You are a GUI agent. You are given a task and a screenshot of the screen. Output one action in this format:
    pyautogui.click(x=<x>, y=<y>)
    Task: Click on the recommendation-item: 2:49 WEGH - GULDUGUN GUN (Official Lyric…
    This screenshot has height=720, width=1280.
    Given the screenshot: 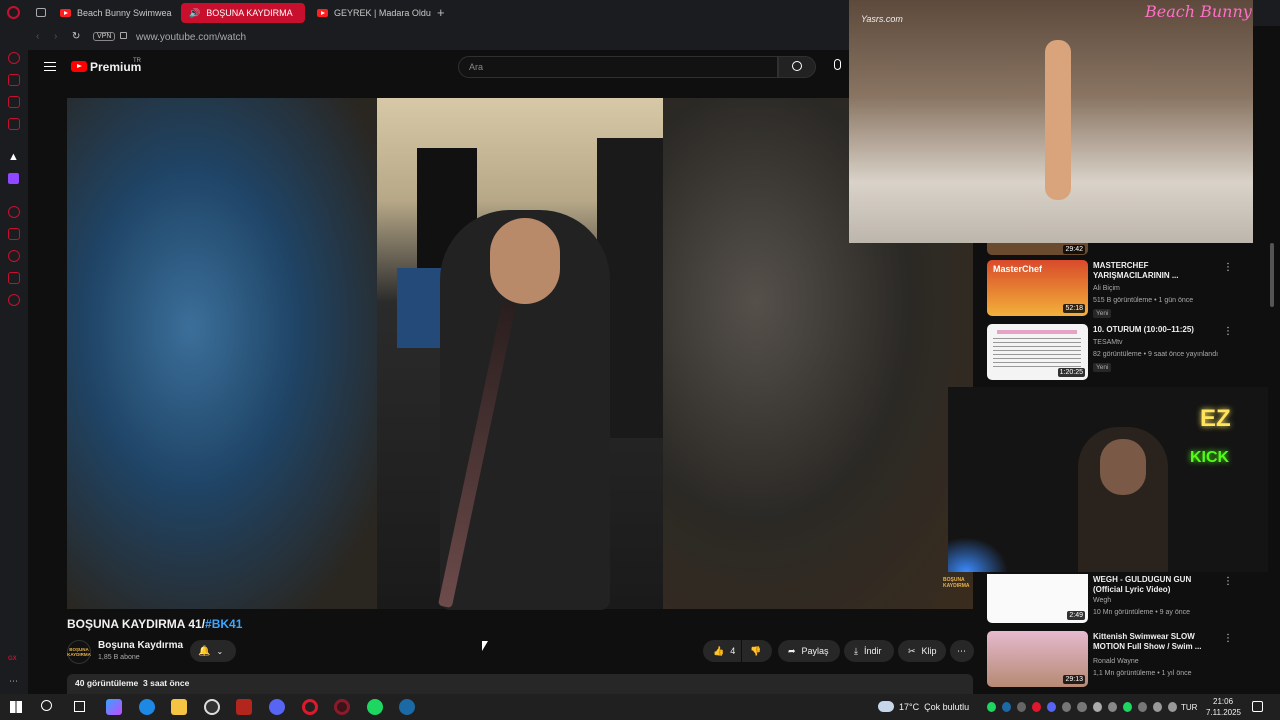 What is the action you would take?
    pyautogui.click(x=1127, y=603)
    